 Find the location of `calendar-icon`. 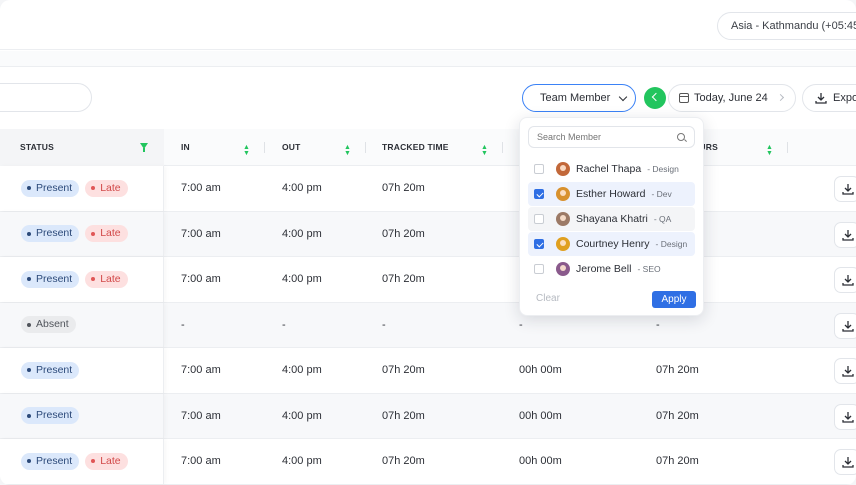

calendar-icon is located at coordinates (684, 98).